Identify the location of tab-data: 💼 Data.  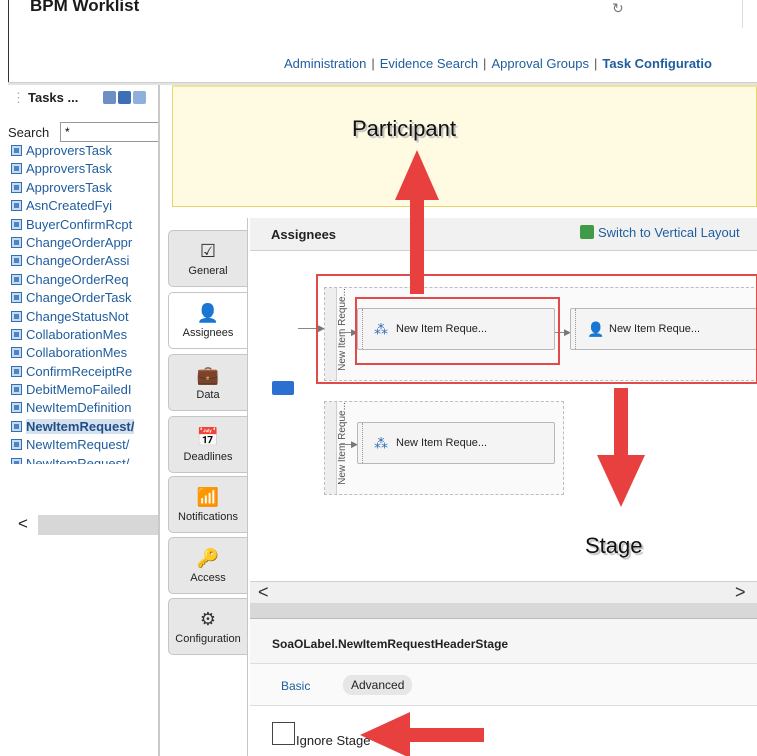
(208, 382).